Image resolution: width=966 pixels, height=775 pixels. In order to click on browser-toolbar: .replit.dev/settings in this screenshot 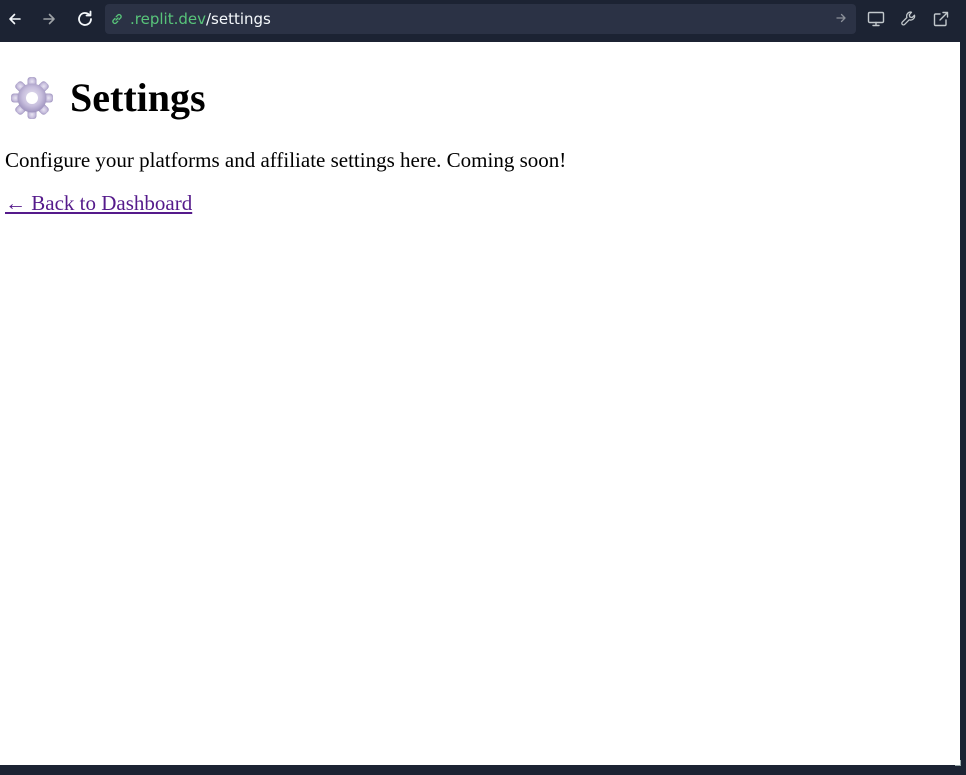, I will do `click(483, 20)`.